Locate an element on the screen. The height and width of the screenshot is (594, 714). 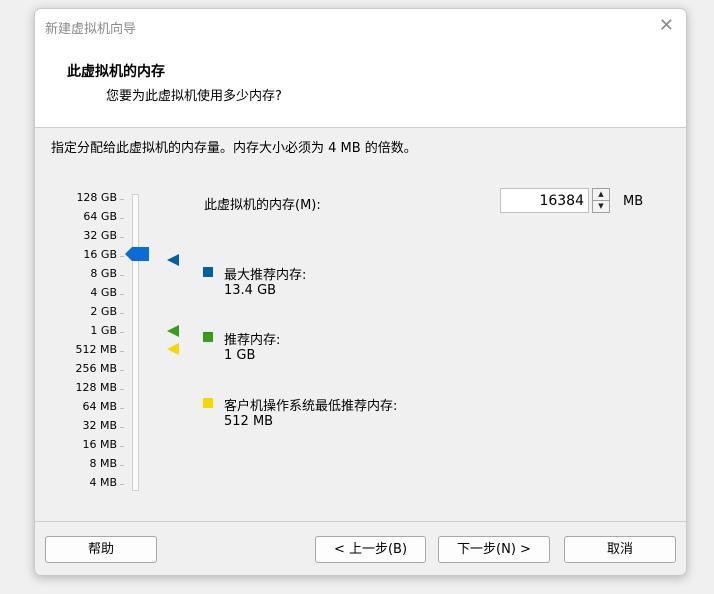
help-button: 帮助 is located at coordinates (101, 549).